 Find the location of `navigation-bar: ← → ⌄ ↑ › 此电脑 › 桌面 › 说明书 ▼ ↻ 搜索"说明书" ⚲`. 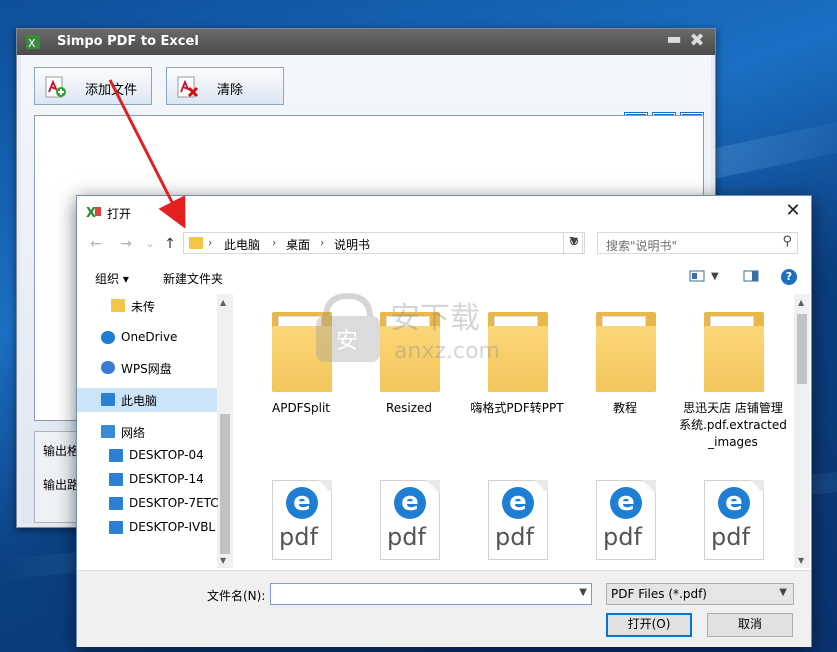

navigation-bar: ← → ⌄ ↑ › 此电脑 › 桌面 › 说明书 ▼ ↻ 搜索"说明书" ⚲ is located at coordinates (444, 244).